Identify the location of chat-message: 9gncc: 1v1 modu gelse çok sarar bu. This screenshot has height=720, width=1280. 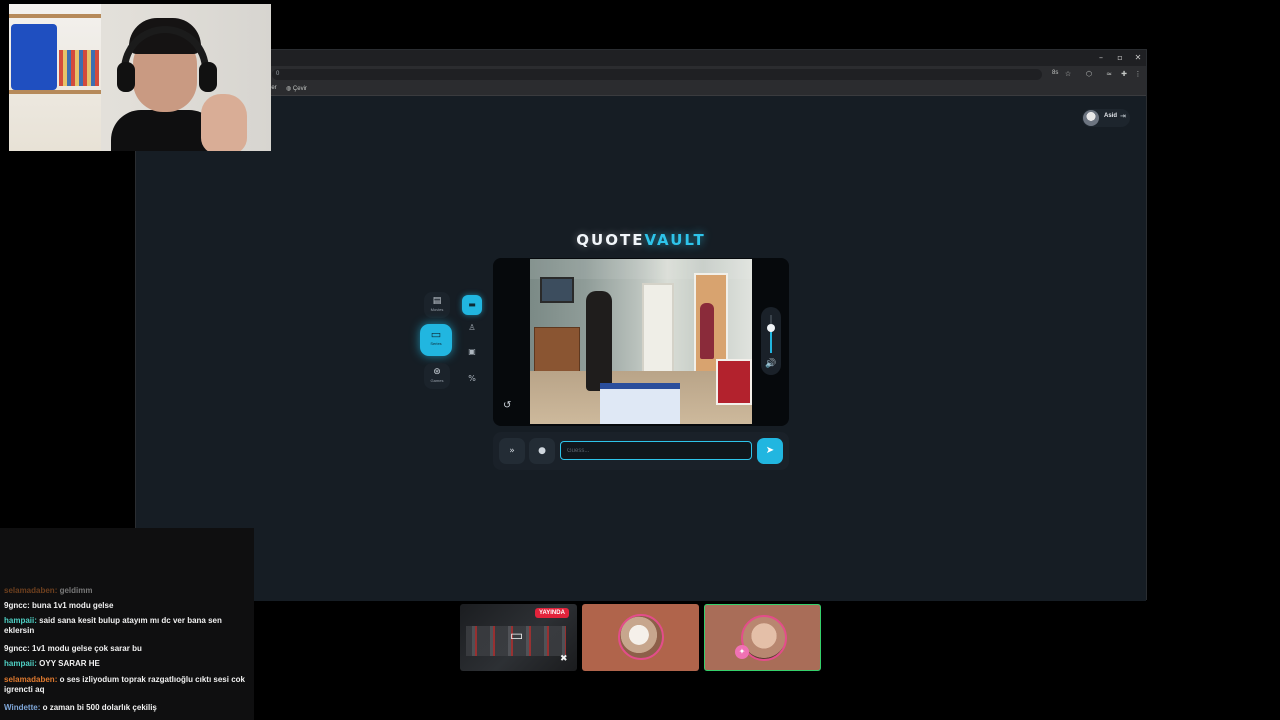
(126, 649).